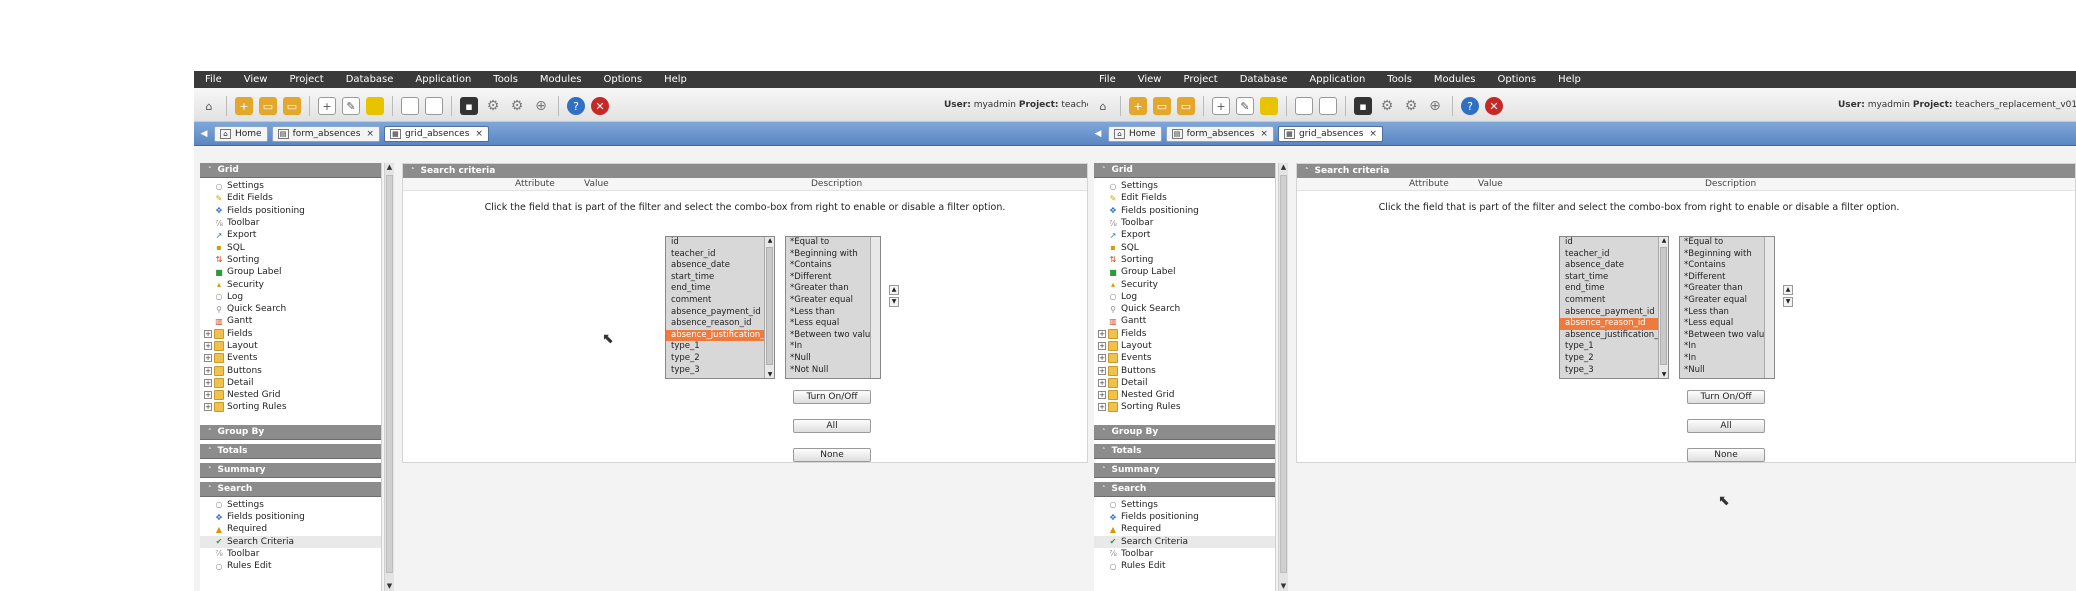 This screenshot has height=591, width=2076. What do you see at coordinates (290, 383) in the screenshot?
I see `tree-folder-detail: + Detail` at bounding box center [290, 383].